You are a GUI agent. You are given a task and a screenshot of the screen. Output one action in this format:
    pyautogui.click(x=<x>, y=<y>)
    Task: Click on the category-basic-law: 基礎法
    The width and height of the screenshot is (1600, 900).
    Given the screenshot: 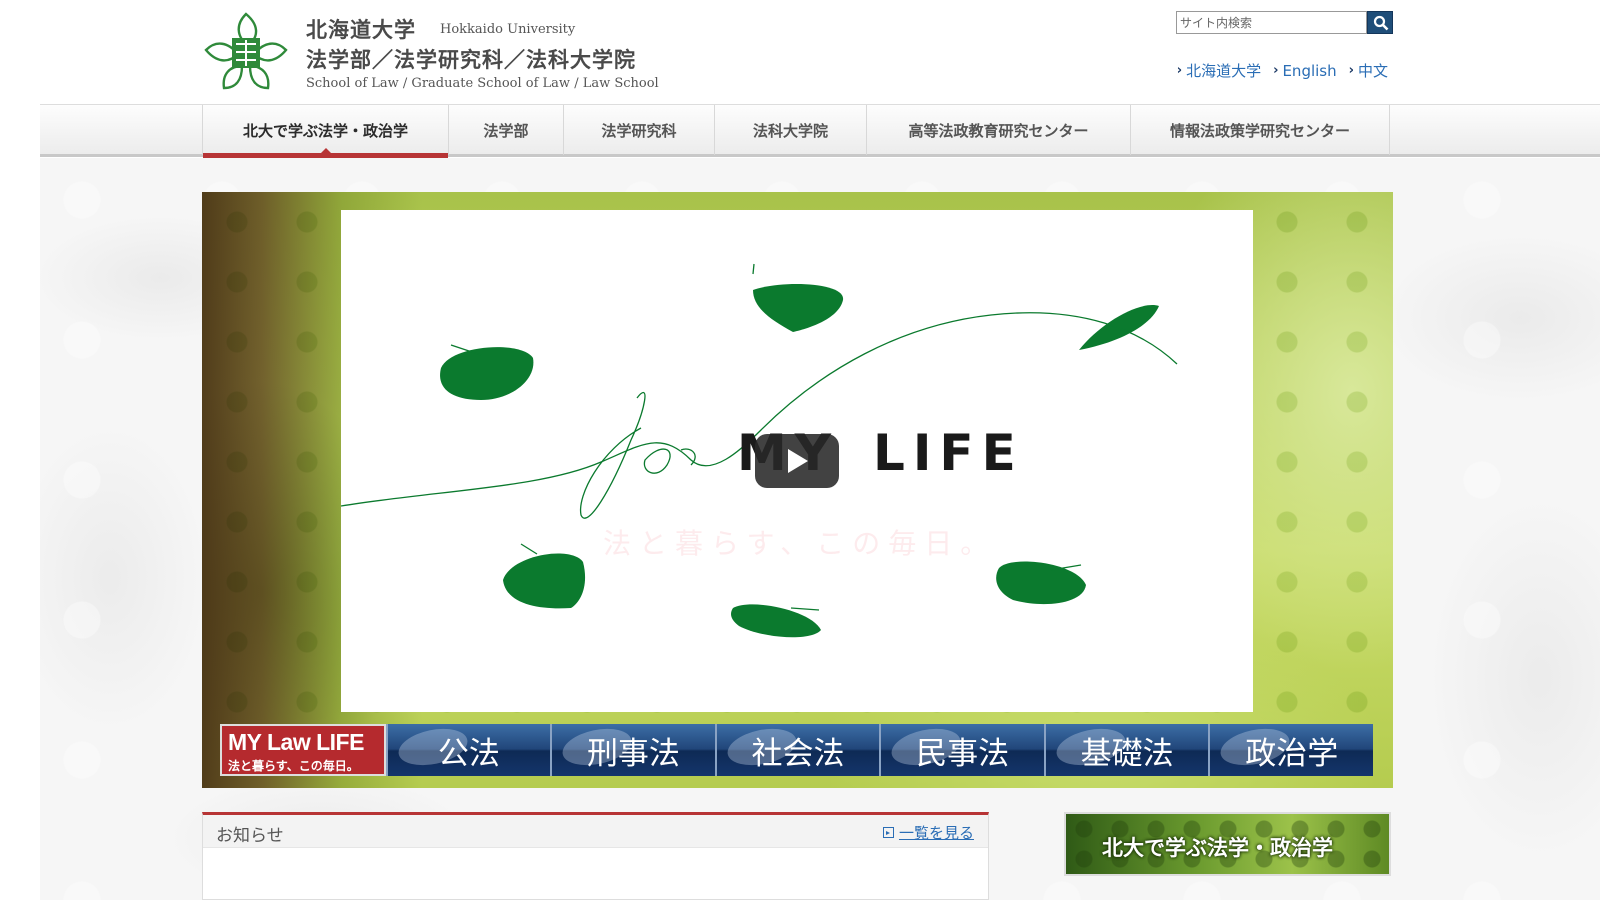 What is the action you would take?
    pyautogui.click(x=1126, y=750)
    